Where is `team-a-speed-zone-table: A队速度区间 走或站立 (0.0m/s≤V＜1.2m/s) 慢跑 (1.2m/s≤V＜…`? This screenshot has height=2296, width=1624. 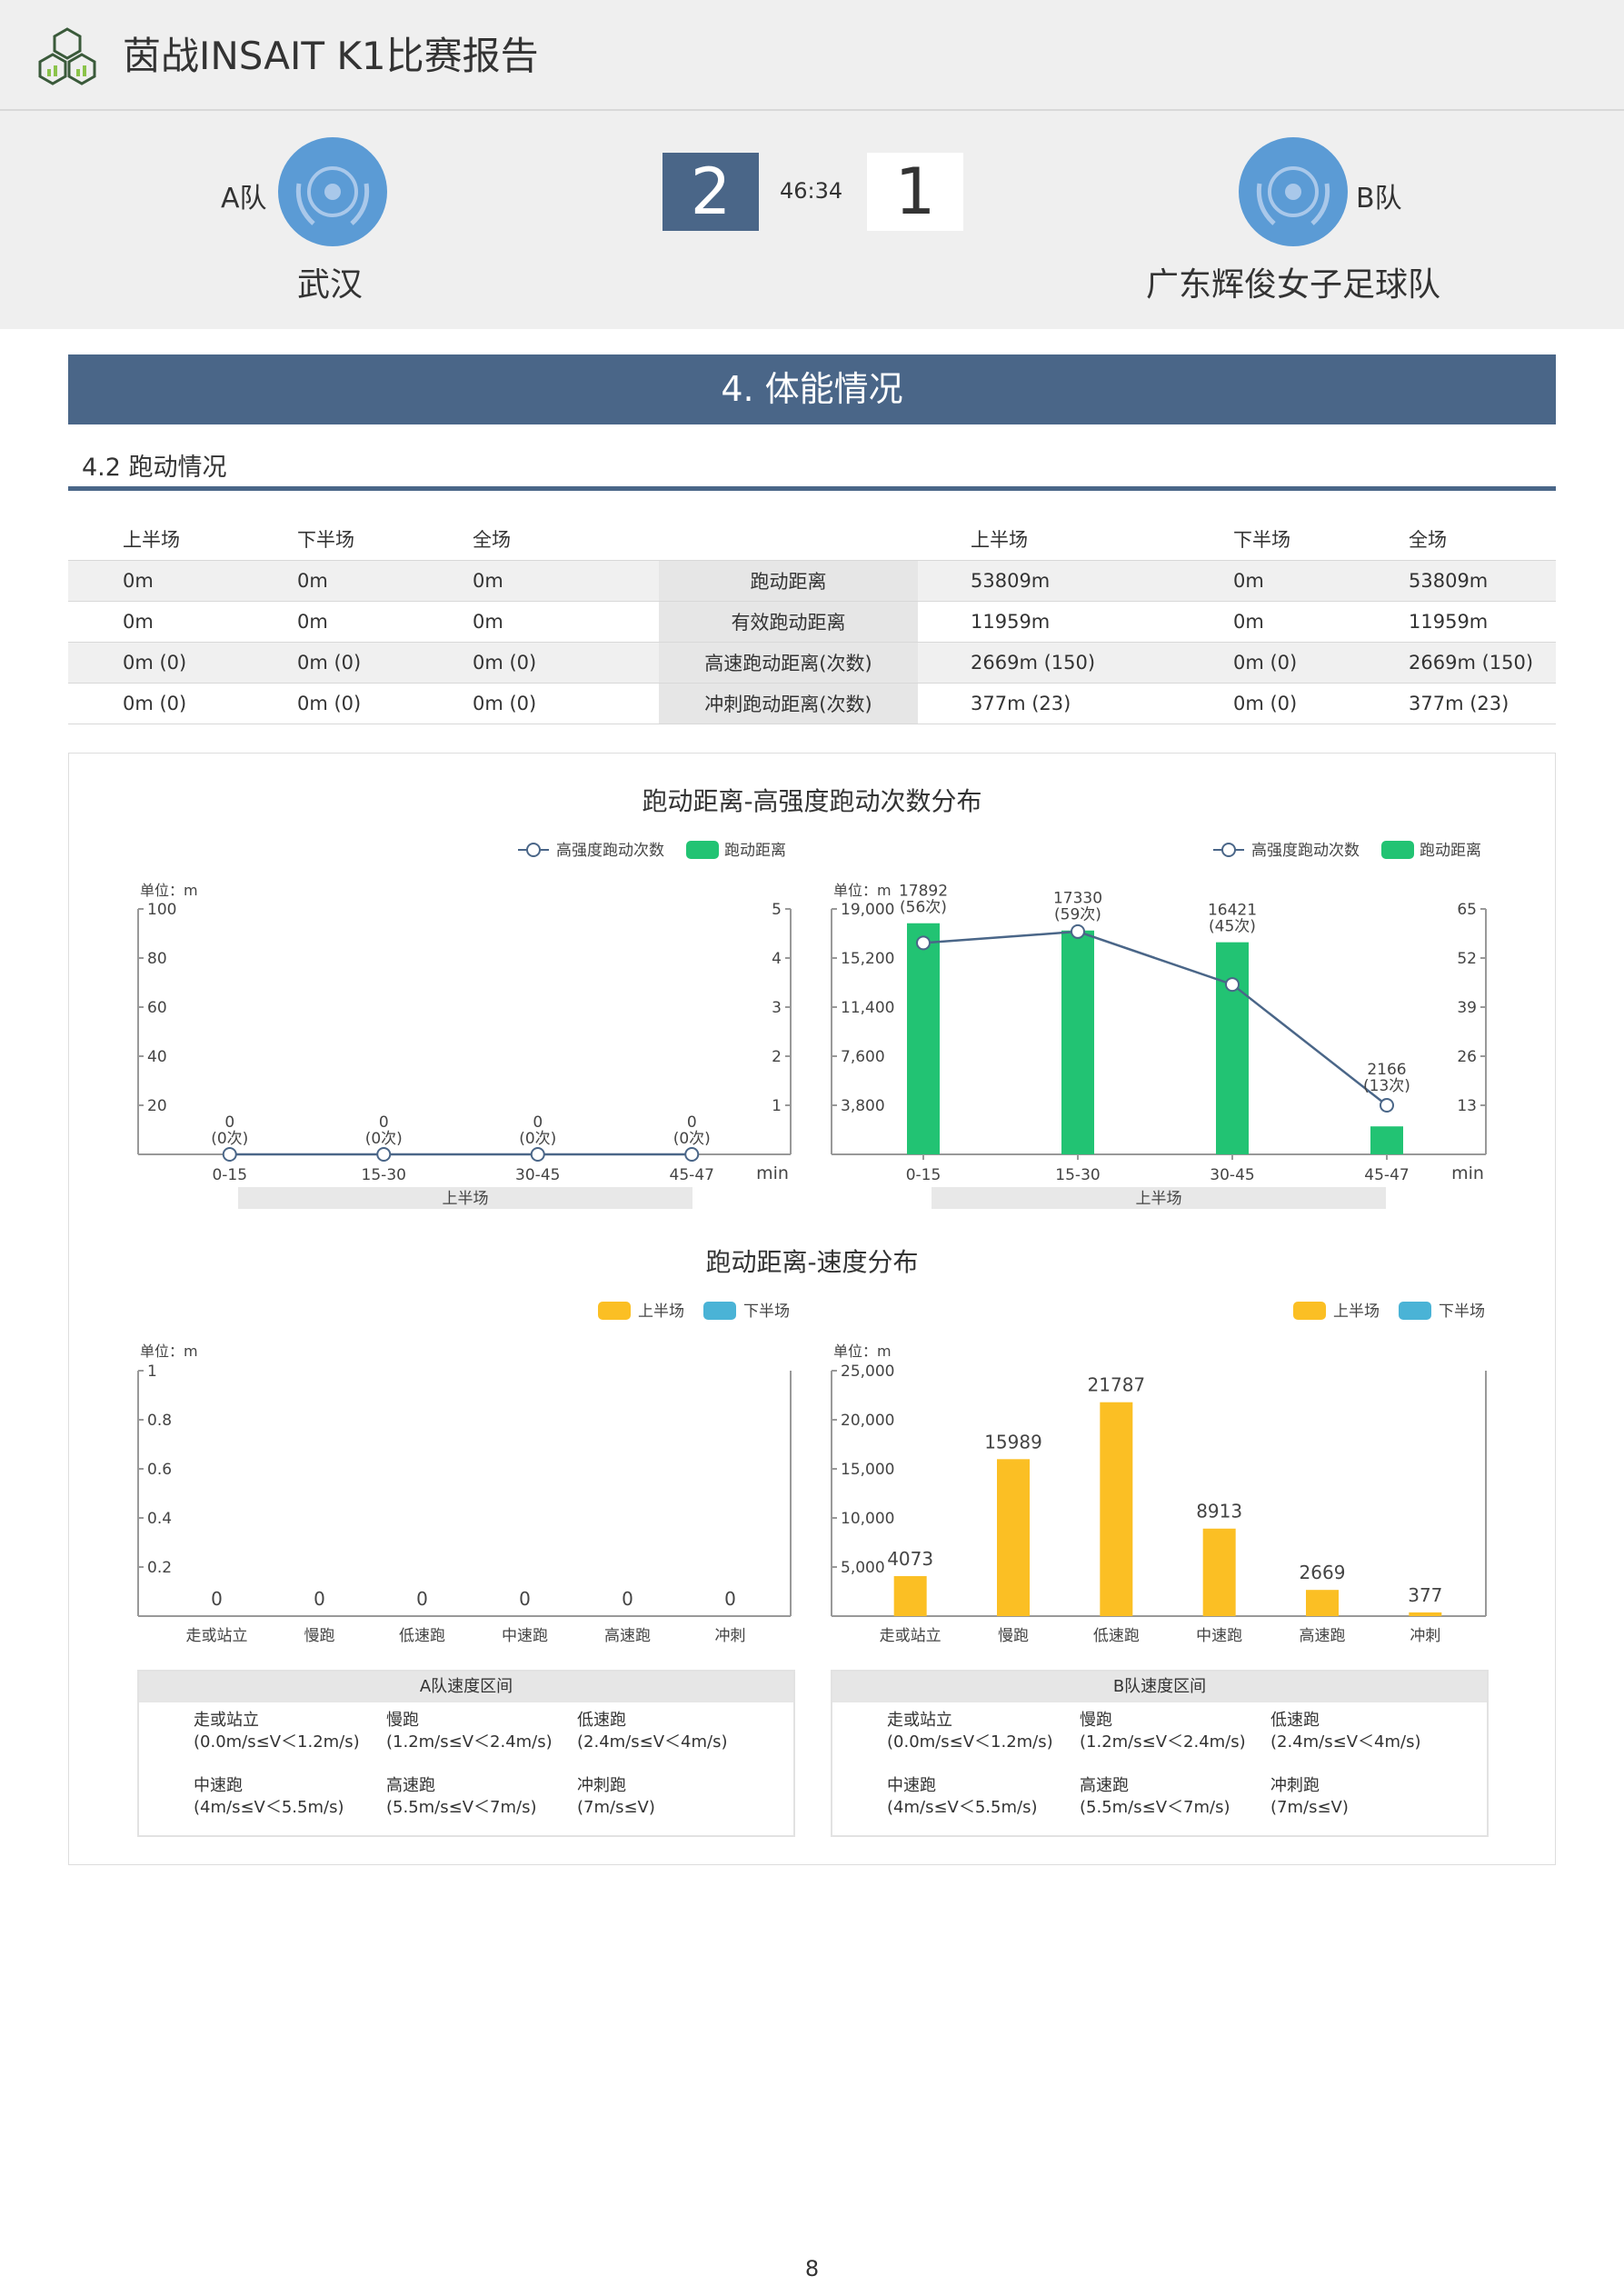
team-a-speed-zone-table: A队速度区间 走或站立 (0.0m/s≤V＜1.2m/s) 慢跑 (1.2m/s≤V＜… is located at coordinates (466, 1753).